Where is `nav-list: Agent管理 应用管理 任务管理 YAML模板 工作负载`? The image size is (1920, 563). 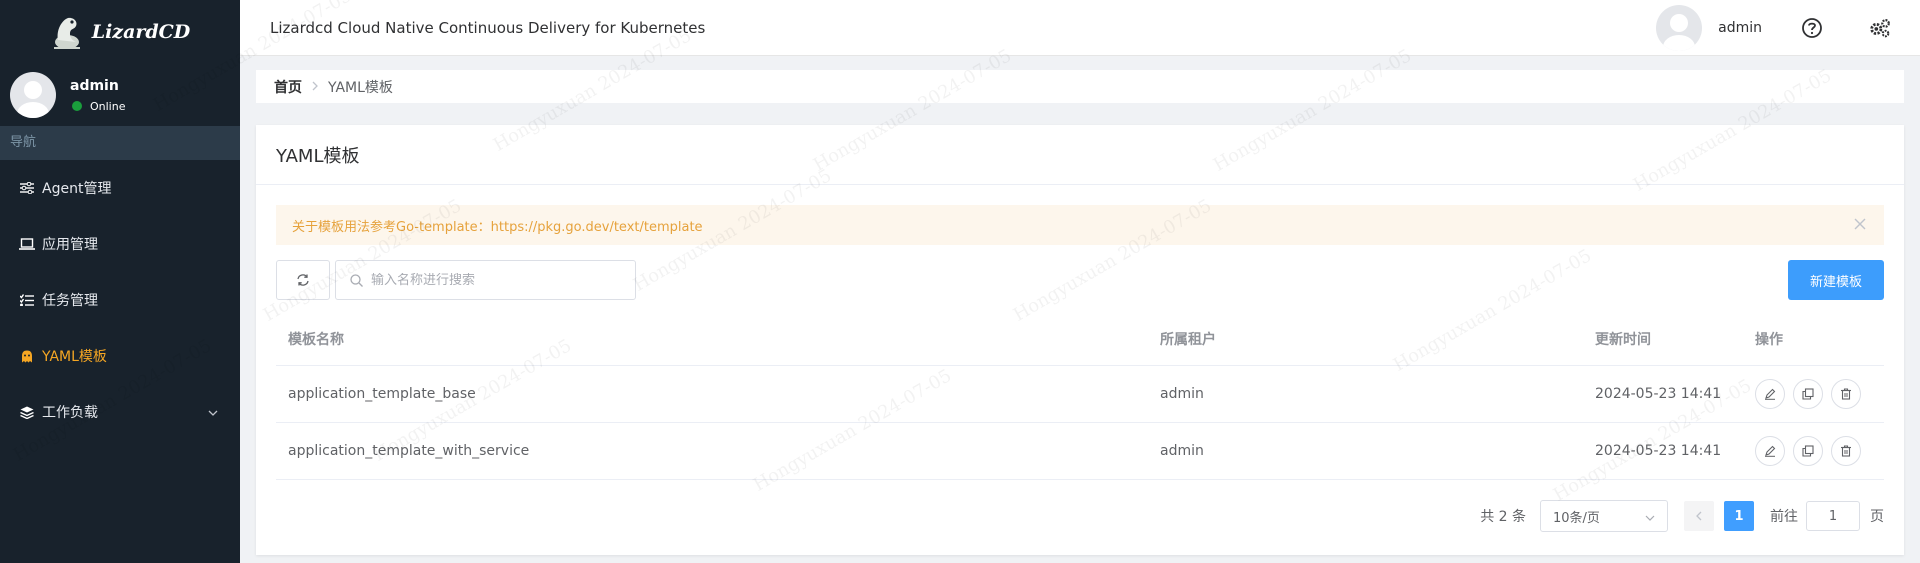
nav-list: Agent管理 应用管理 任务管理 YAML模板 工作负载 is located at coordinates (120, 300).